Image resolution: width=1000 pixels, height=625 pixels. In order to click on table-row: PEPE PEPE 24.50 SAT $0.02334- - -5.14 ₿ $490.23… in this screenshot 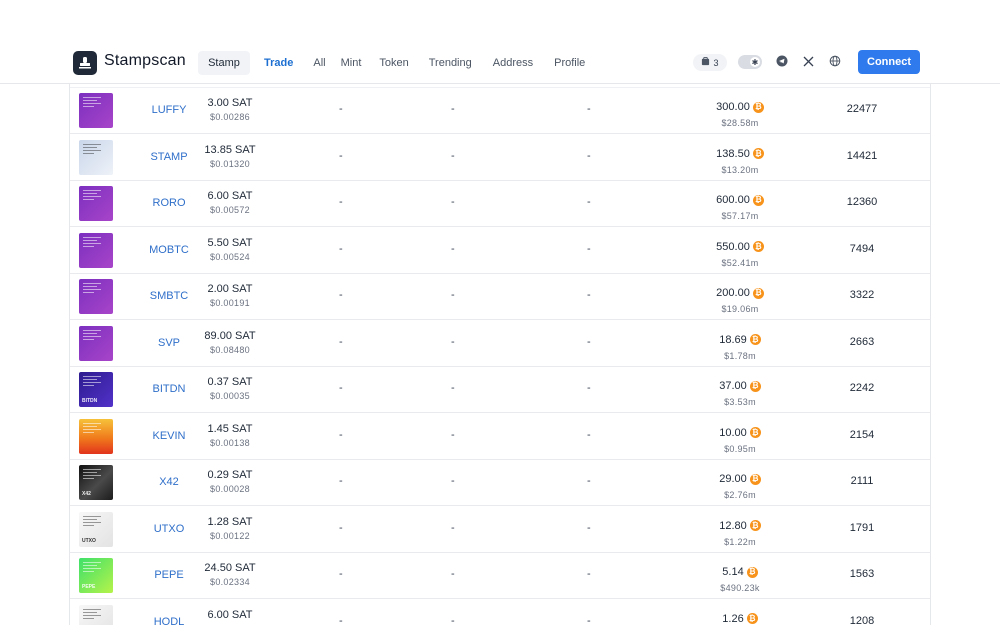, I will do `click(500, 576)`.